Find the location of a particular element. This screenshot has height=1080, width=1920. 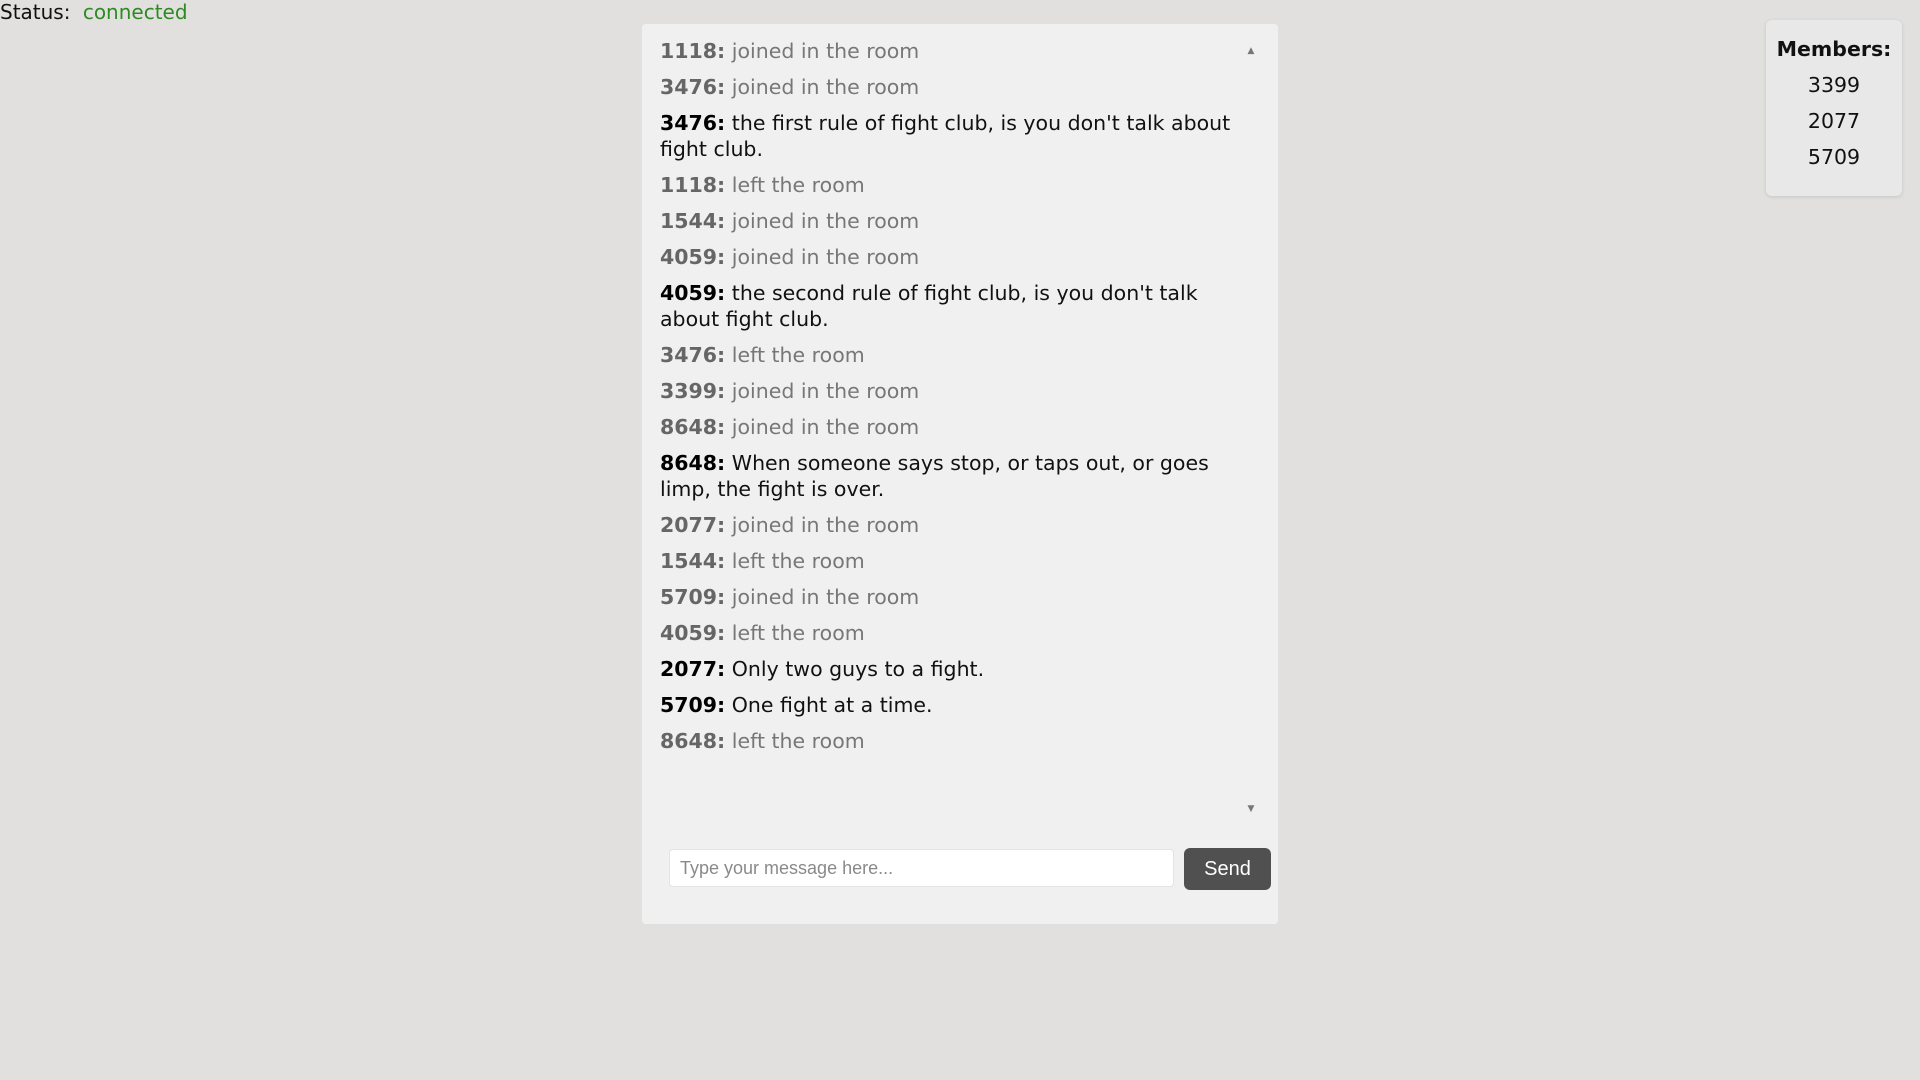

message-text: One fight at a time. is located at coordinates (832, 705).